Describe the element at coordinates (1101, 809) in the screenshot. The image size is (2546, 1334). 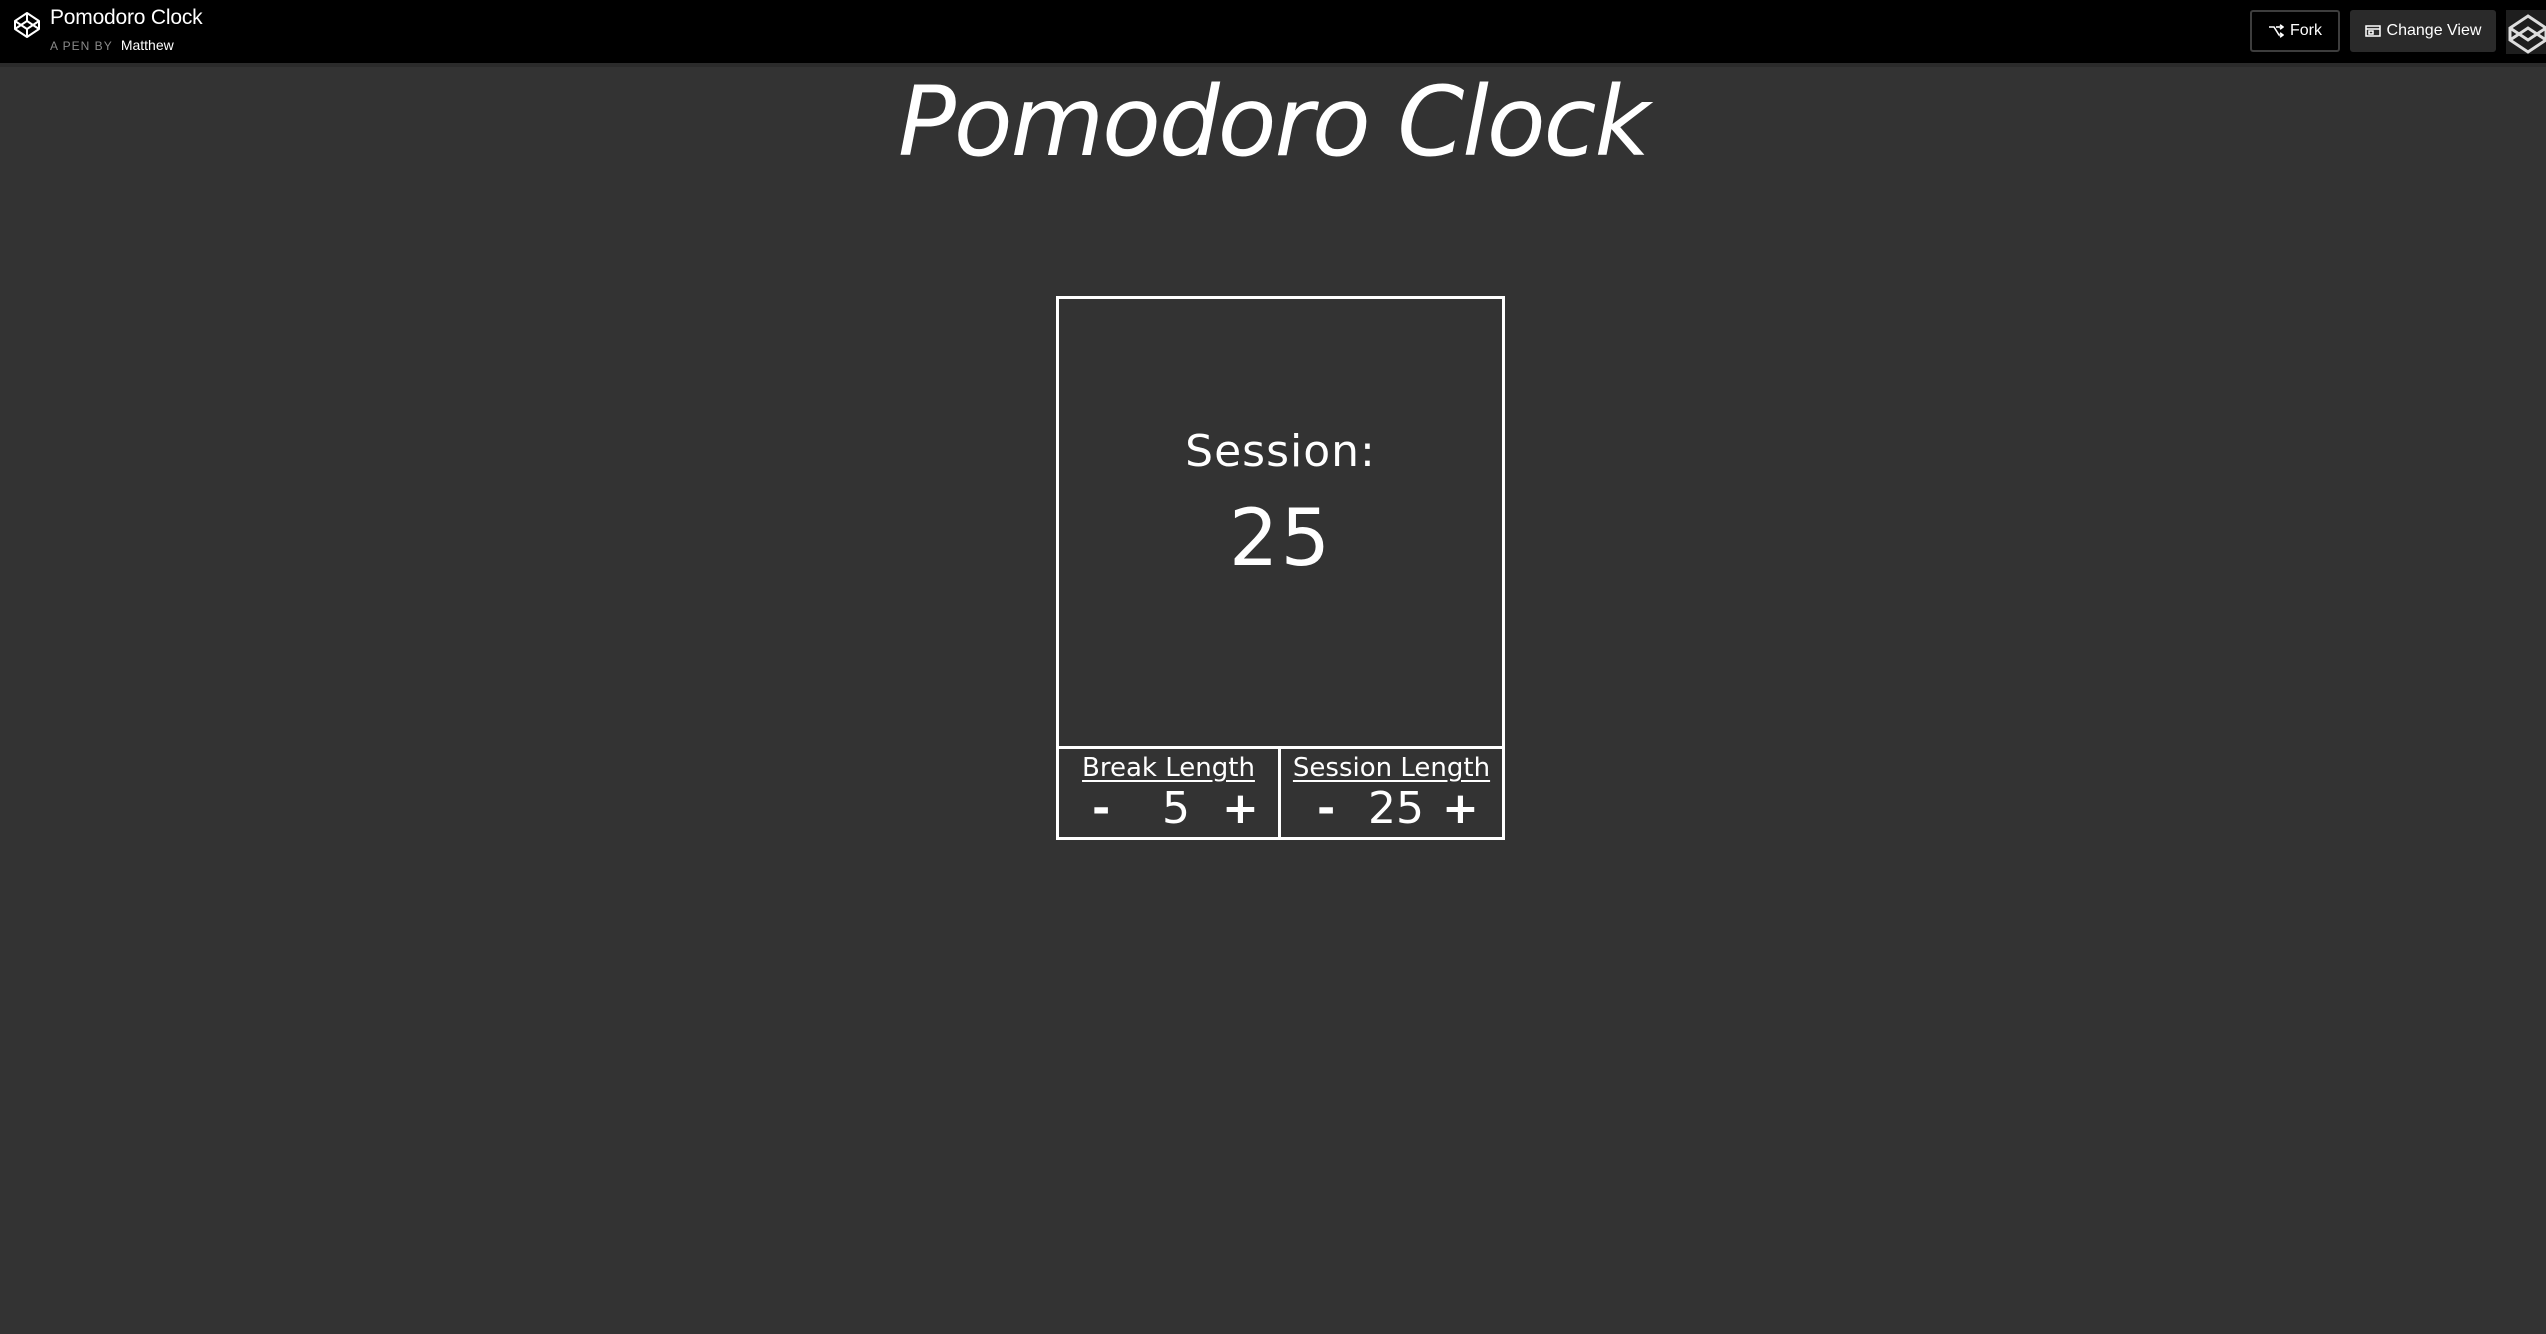
I see `break-decrement-button: -` at that location.